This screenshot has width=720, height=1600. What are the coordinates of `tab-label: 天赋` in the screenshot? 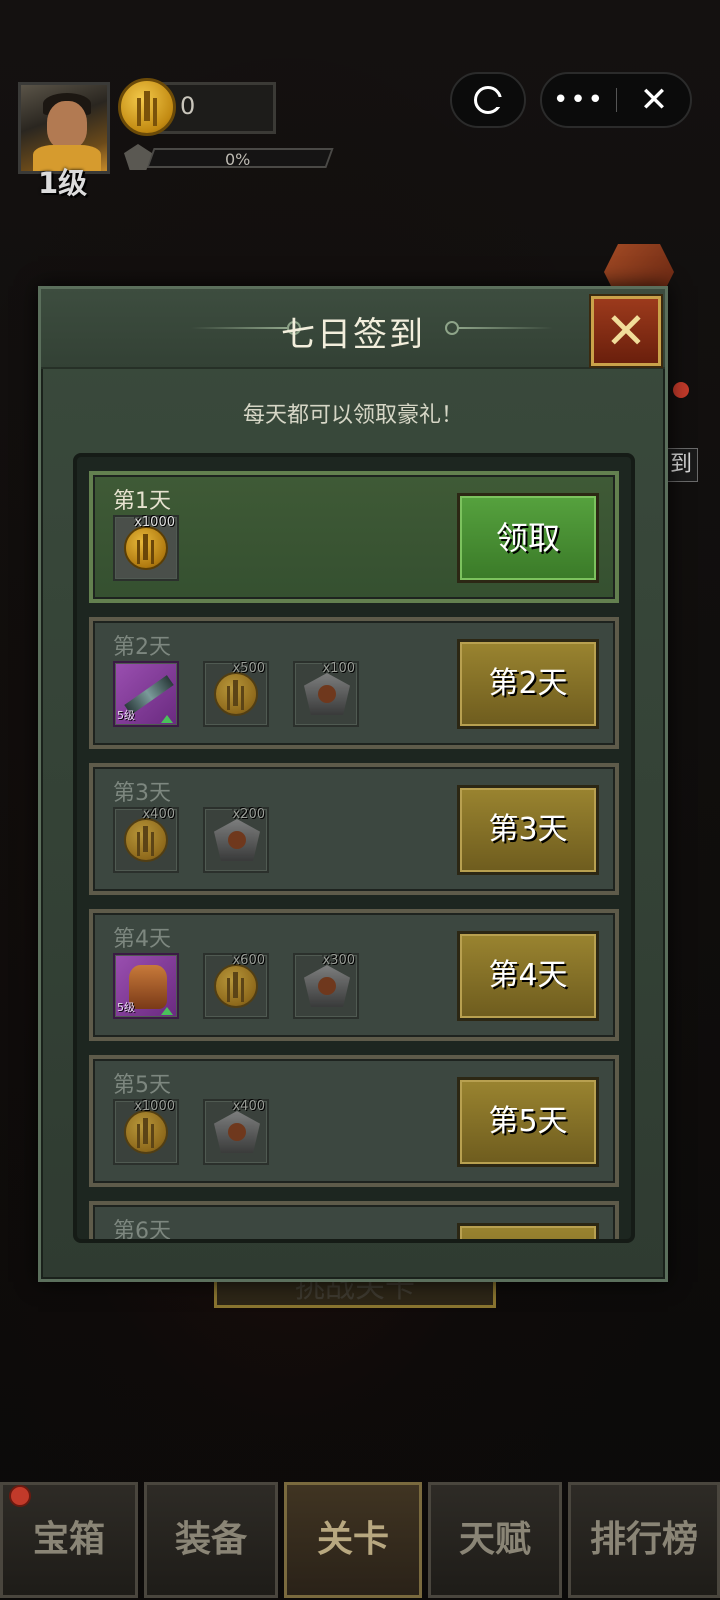 It's located at (494, 1539).